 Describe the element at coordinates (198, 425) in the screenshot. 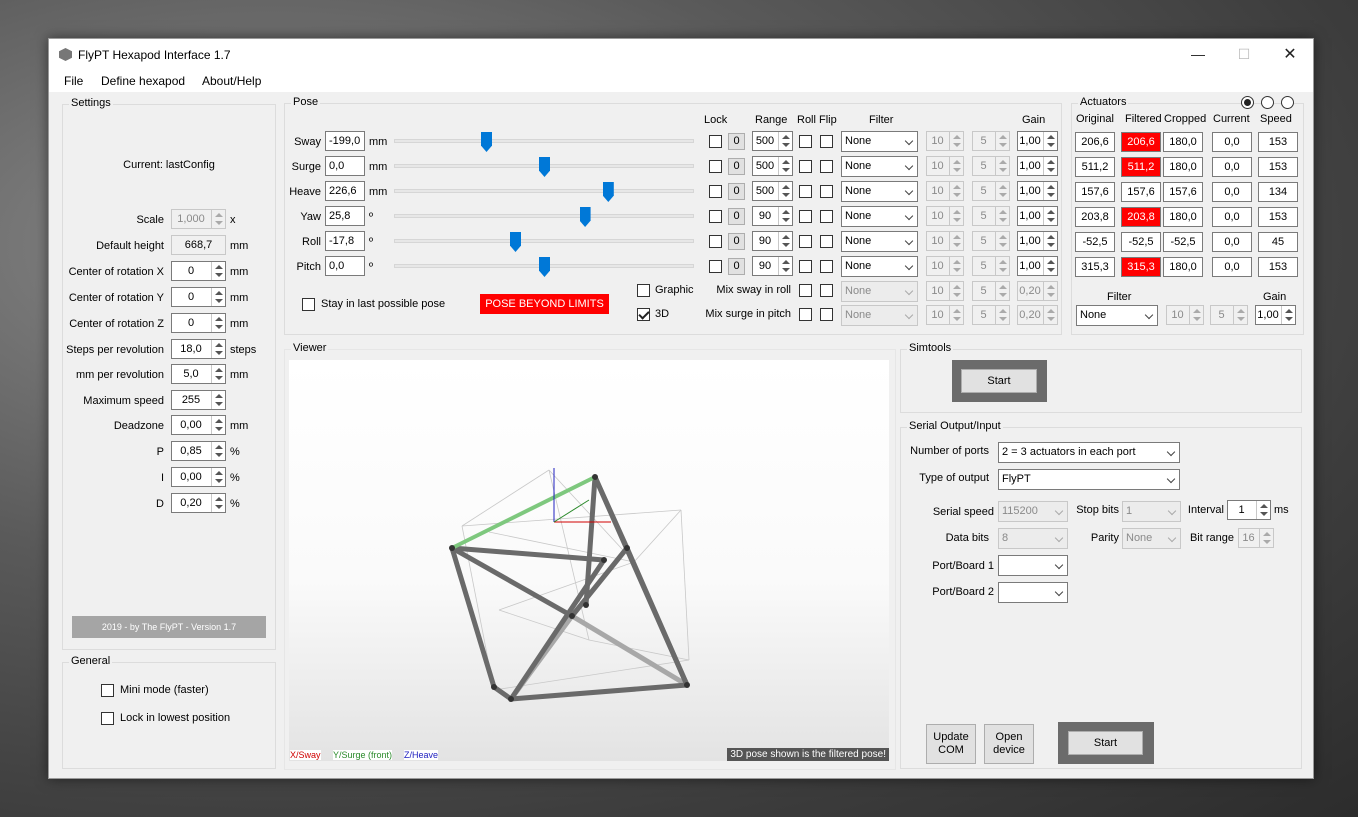

I see `deadzone-spinner: 0,00` at that location.